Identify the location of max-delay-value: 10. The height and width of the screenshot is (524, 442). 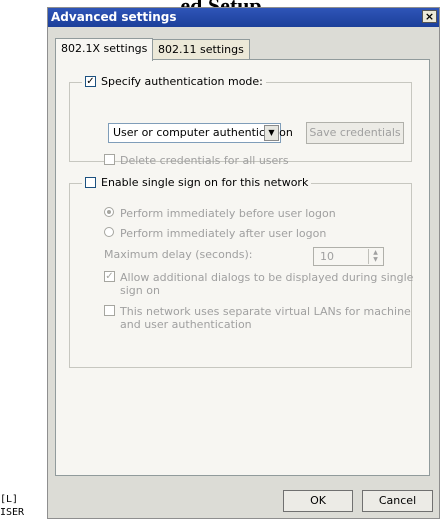
(327, 256).